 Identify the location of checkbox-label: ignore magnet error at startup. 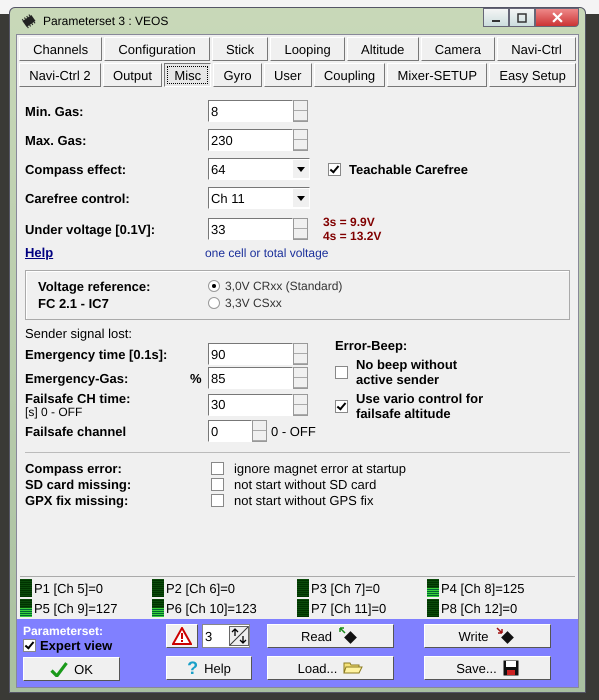
(320, 468).